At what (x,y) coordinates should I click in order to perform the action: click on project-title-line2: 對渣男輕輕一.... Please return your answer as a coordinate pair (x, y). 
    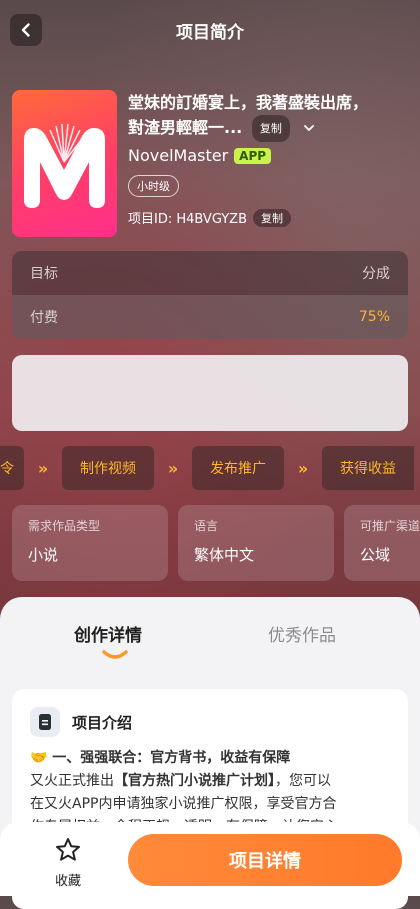
    Looking at the image, I should click on (185, 127).